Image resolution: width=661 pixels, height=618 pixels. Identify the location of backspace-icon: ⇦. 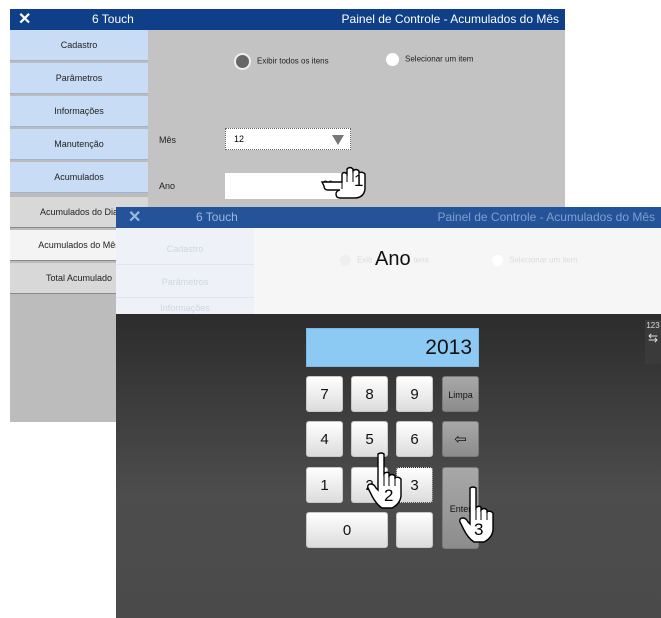
(460, 439).